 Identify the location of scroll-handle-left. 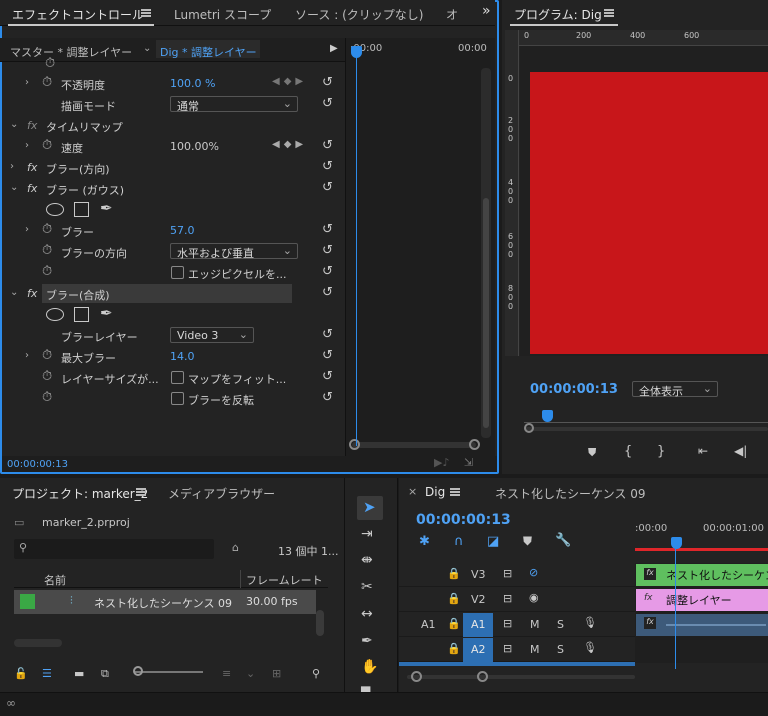
(529, 428).